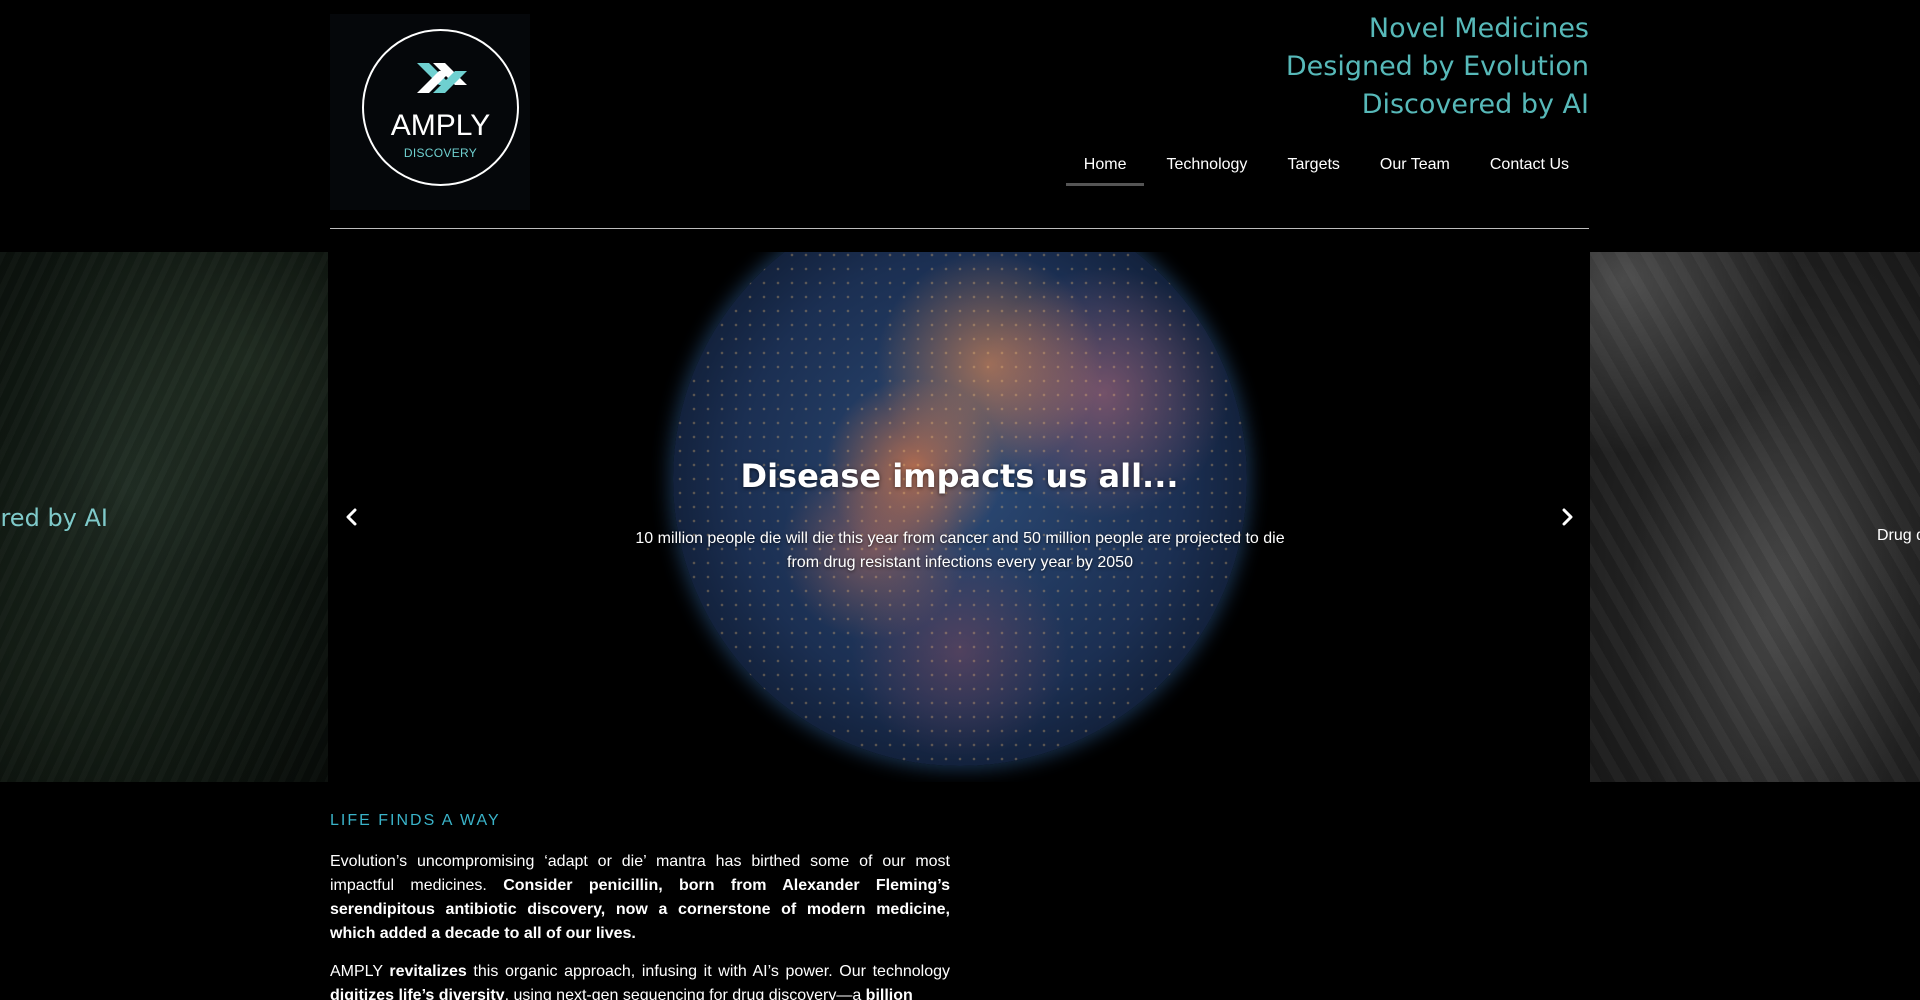  Describe the element at coordinates (1415, 168) in the screenshot. I see `nav-our-team: Our Team` at that location.